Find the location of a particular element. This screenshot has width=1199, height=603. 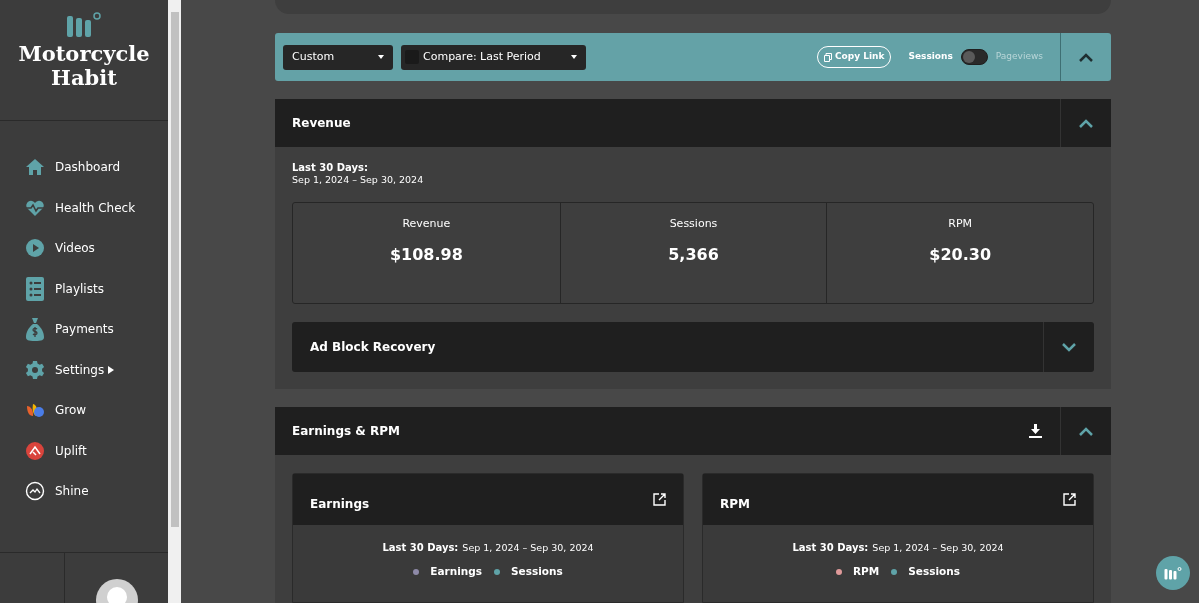

toggle-switch is located at coordinates (974, 57).